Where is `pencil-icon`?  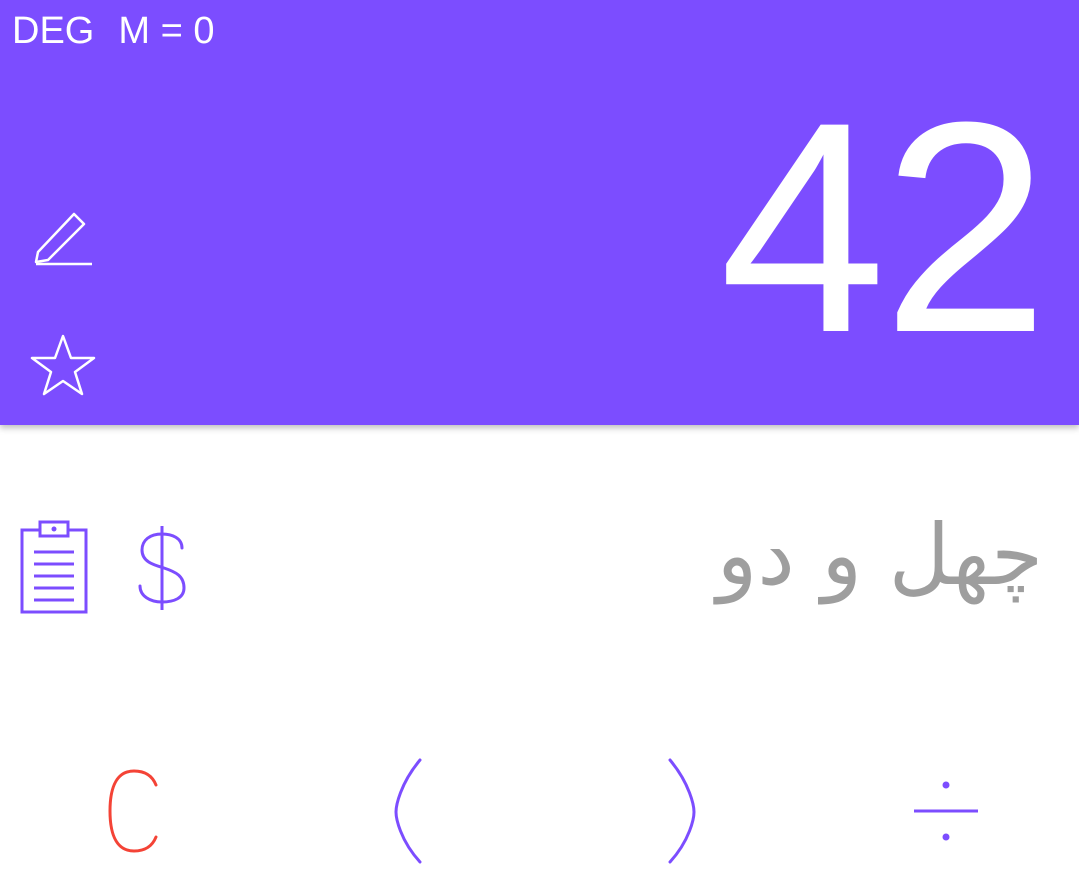 pencil-icon is located at coordinates (63, 239).